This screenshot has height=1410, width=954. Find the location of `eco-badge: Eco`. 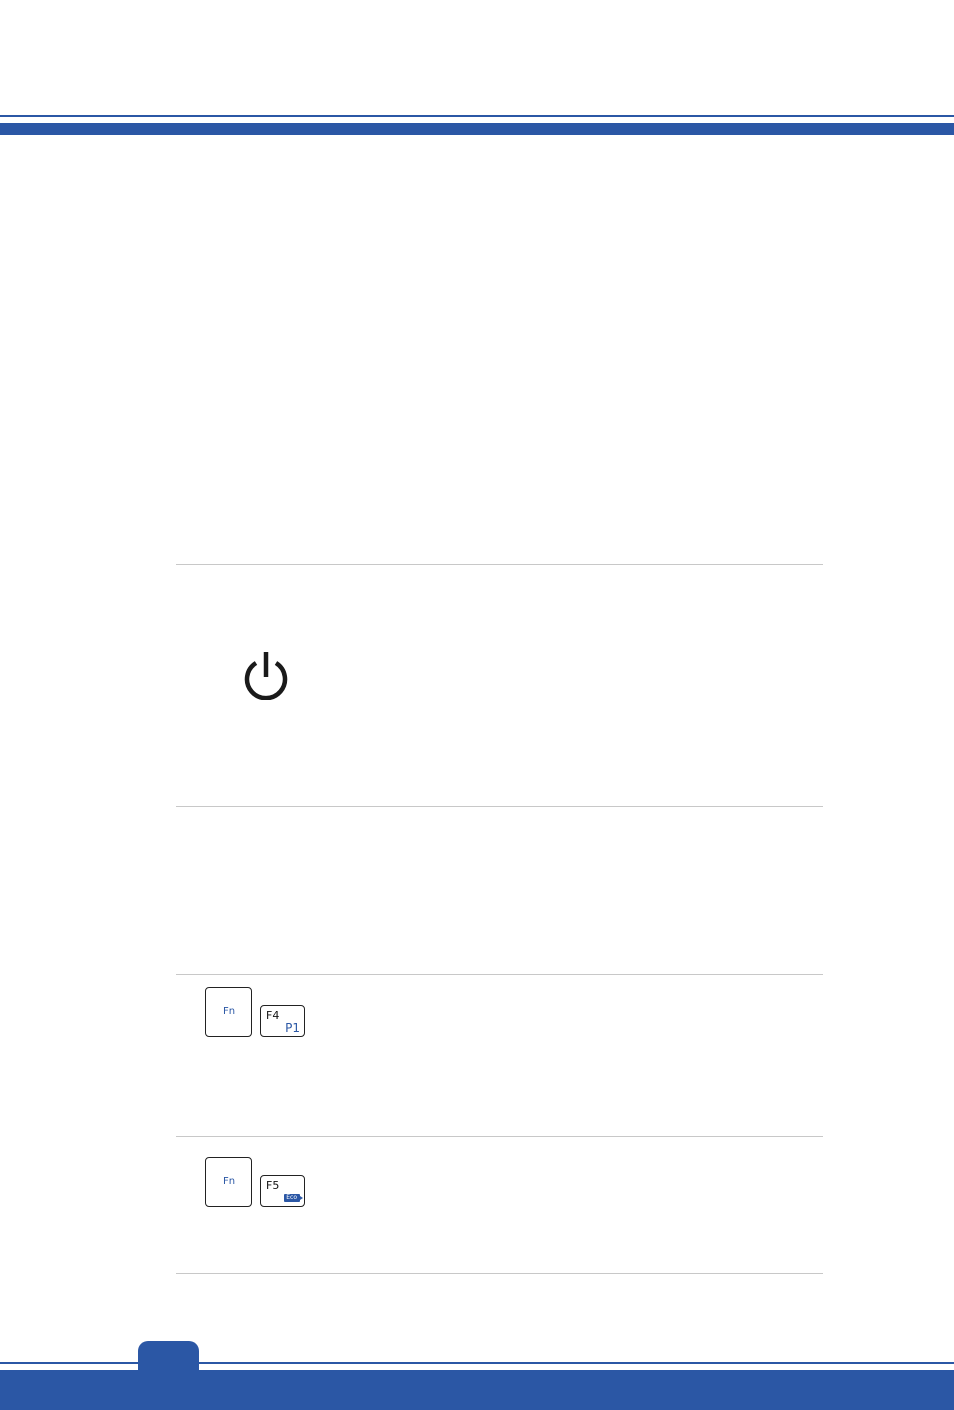

eco-badge: Eco is located at coordinates (293, 1198).